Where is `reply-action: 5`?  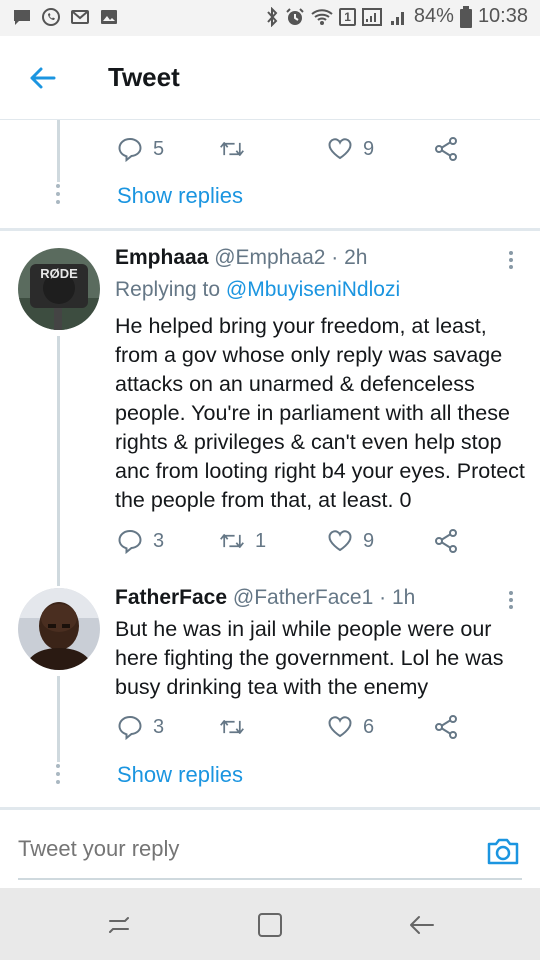 reply-action: 5 is located at coordinates (140, 149).